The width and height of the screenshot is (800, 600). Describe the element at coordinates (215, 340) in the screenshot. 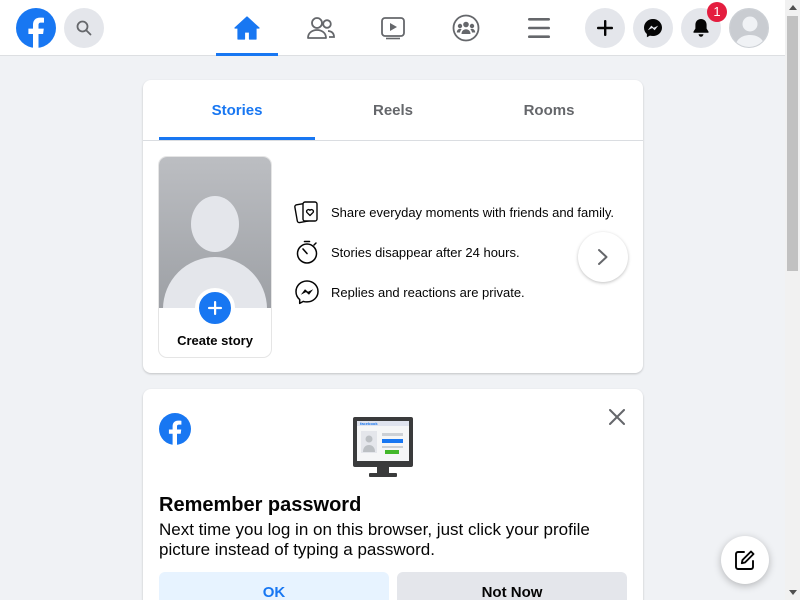

I see `create-story-label: Create story` at that location.